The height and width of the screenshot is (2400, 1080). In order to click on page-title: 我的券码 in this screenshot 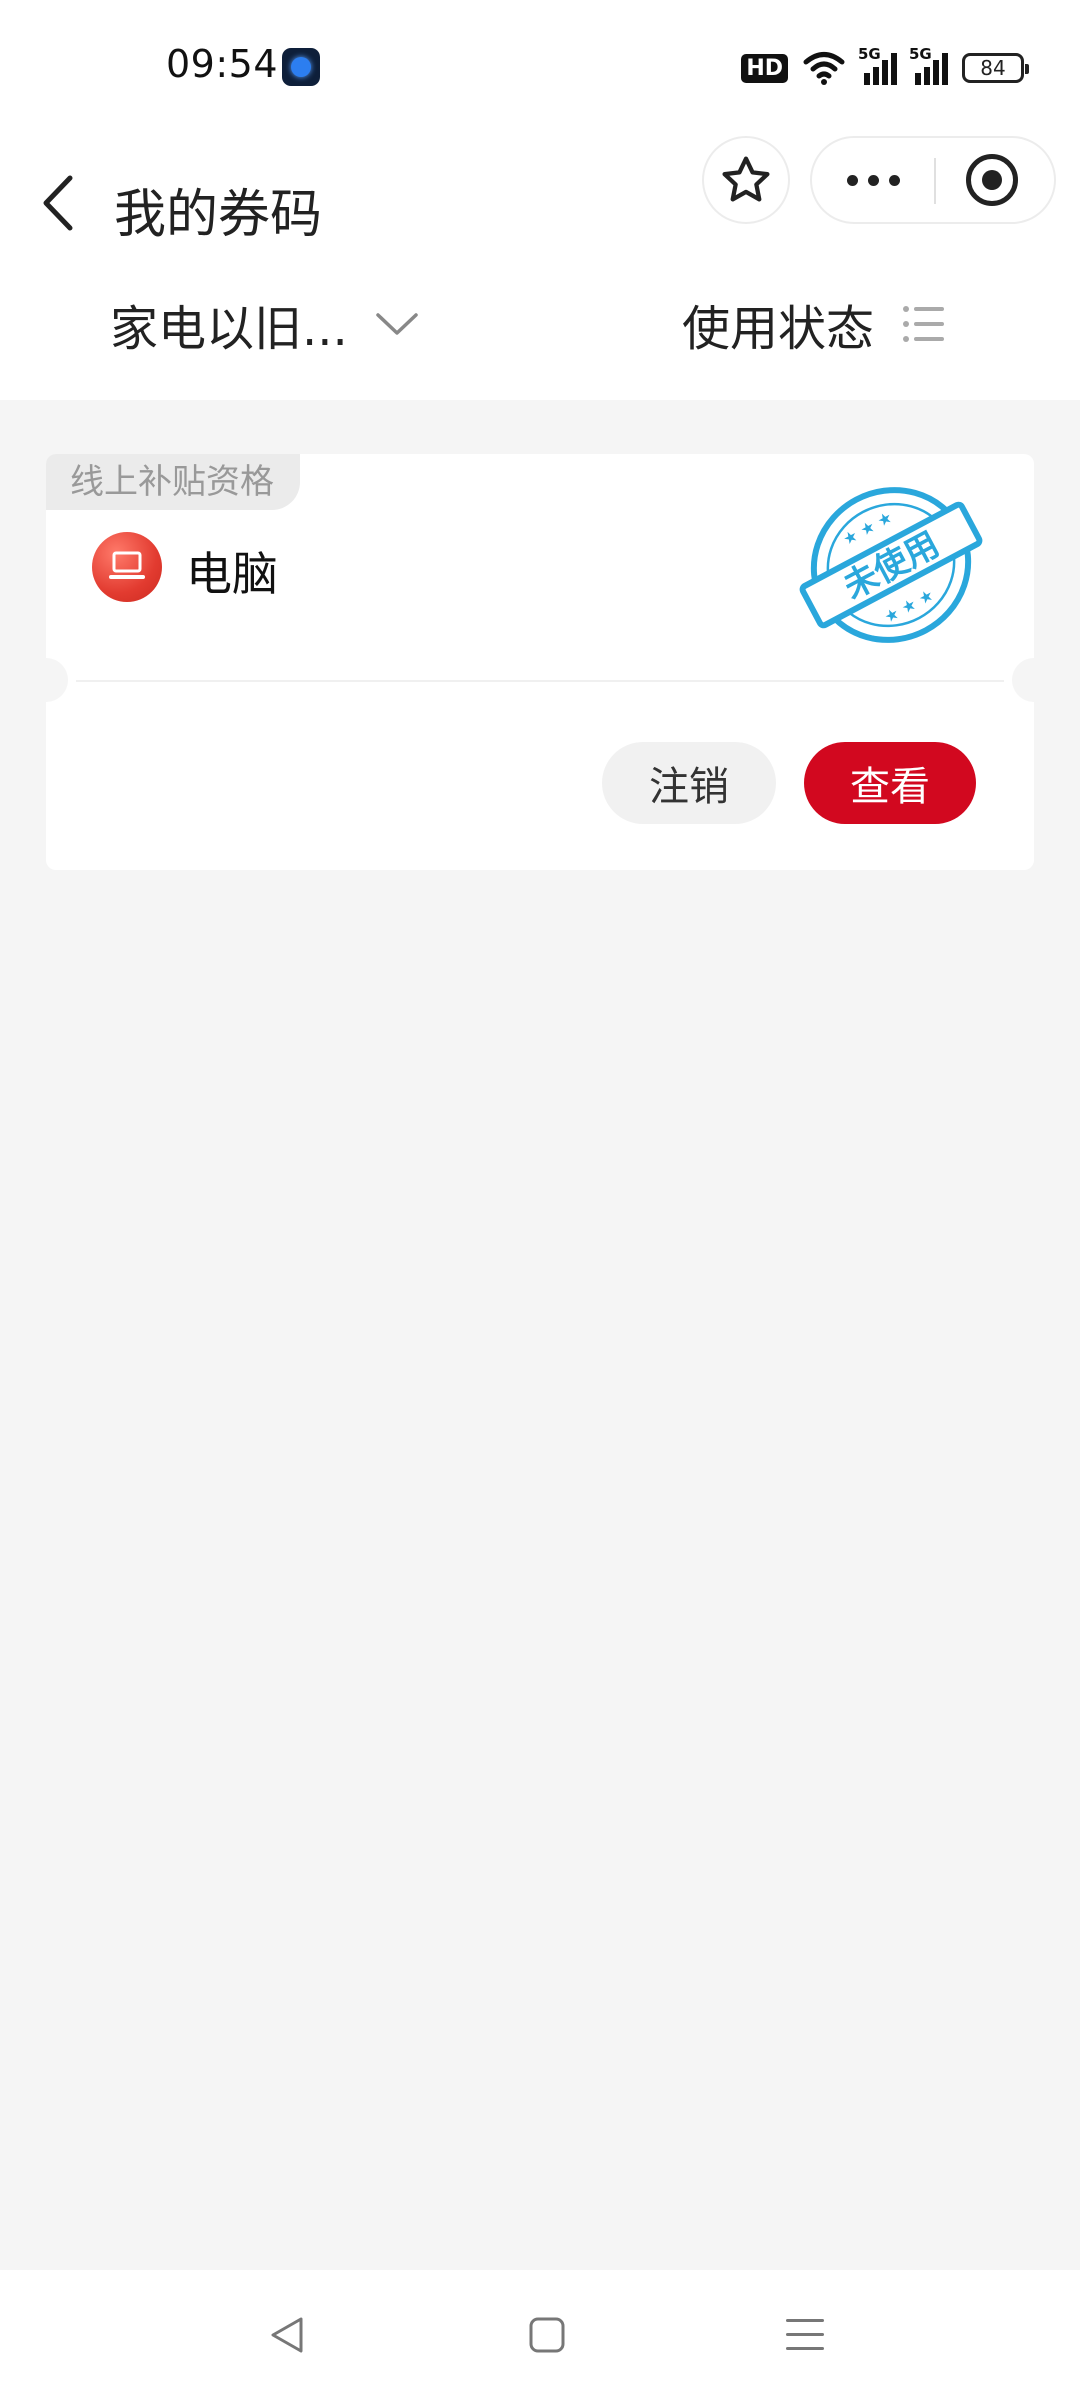, I will do `click(218, 215)`.